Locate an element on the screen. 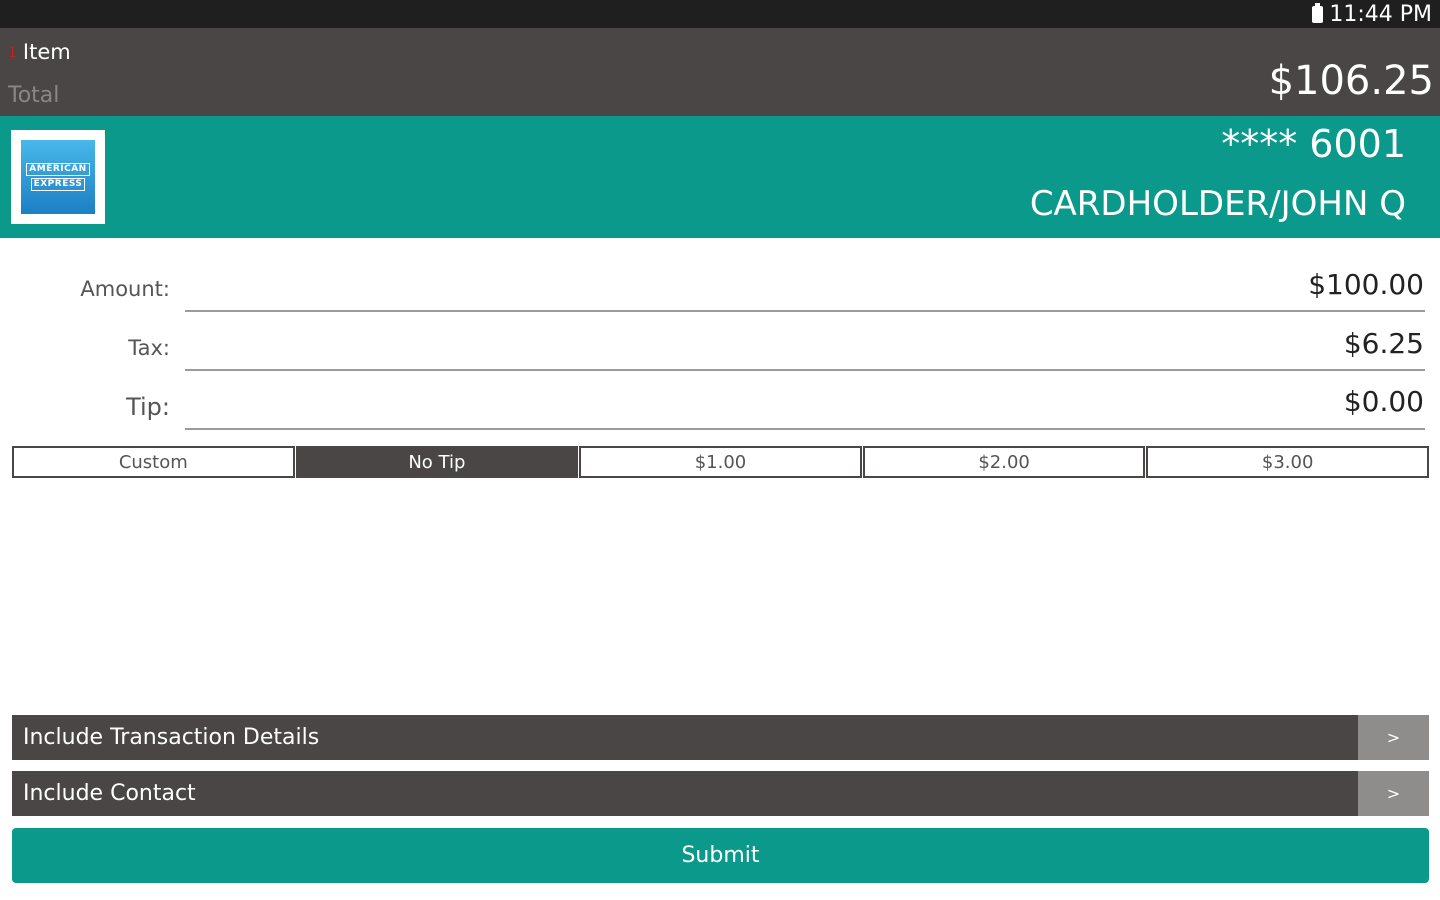  amex-logo: AMERICAN EXPRESS is located at coordinates (58, 177).